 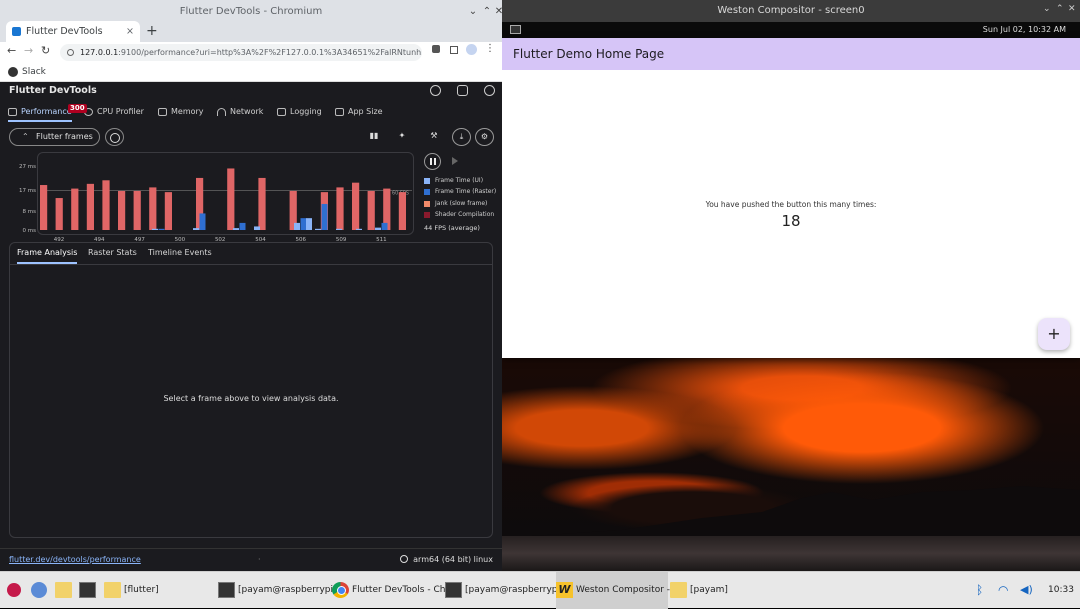 I want to click on profile-avatar, so click(x=471, y=49).